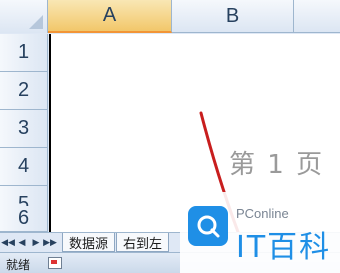 The height and width of the screenshot is (273, 340). Describe the element at coordinates (24, 16) in the screenshot. I see `select-all-corner` at that location.